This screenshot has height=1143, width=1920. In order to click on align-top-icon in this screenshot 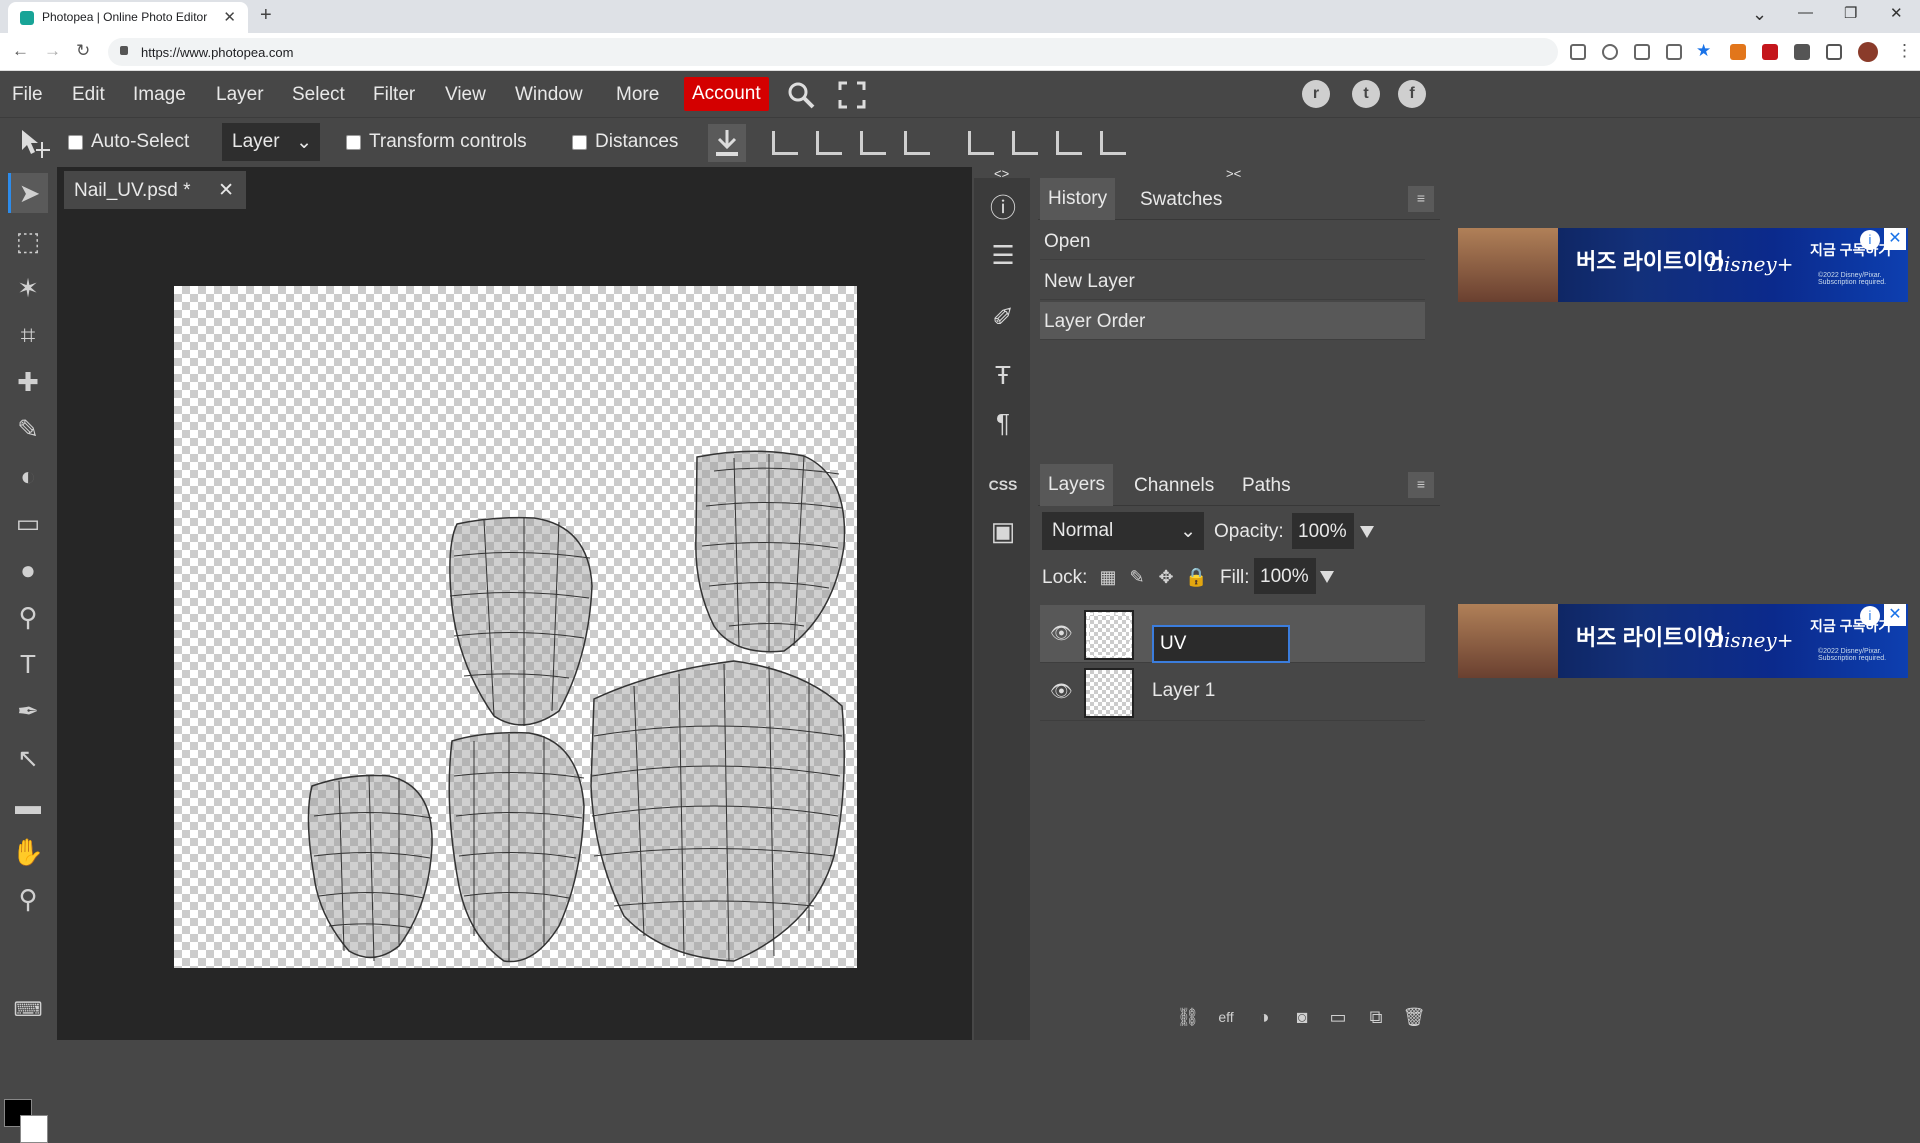, I will do `click(981, 143)`.